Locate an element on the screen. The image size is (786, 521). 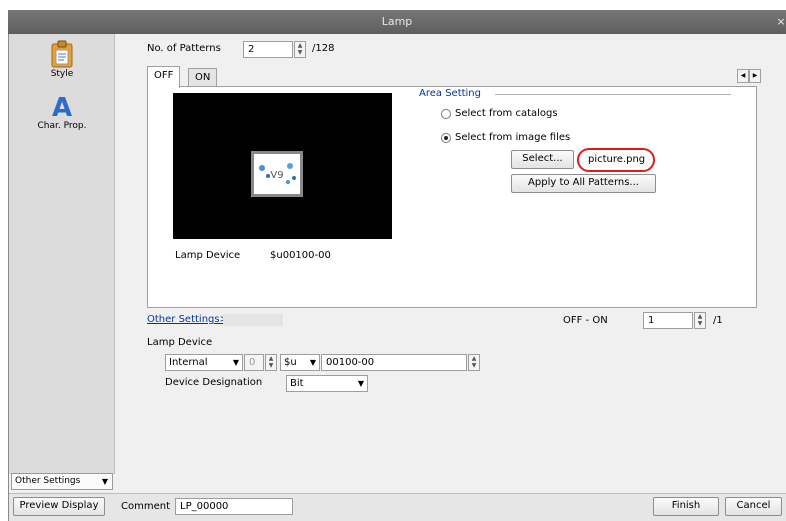
device-prefix-select: $u ▼ is located at coordinates (300, 362).